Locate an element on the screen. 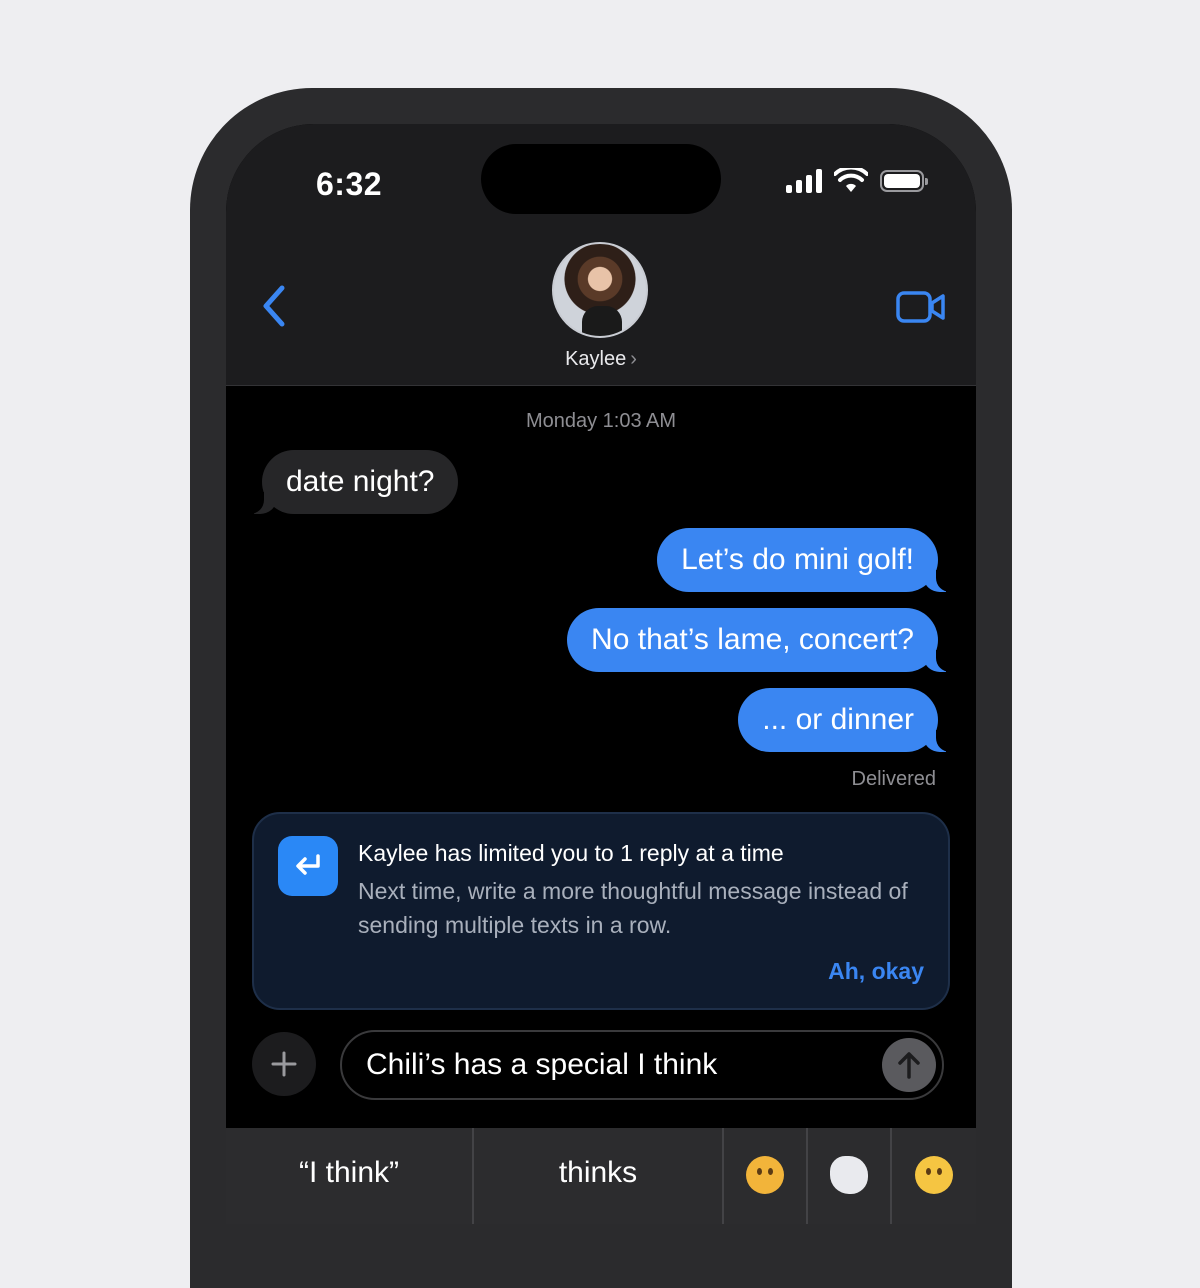 The image size is (1200, 1288). send-button is located at coordinates (909, 1065).